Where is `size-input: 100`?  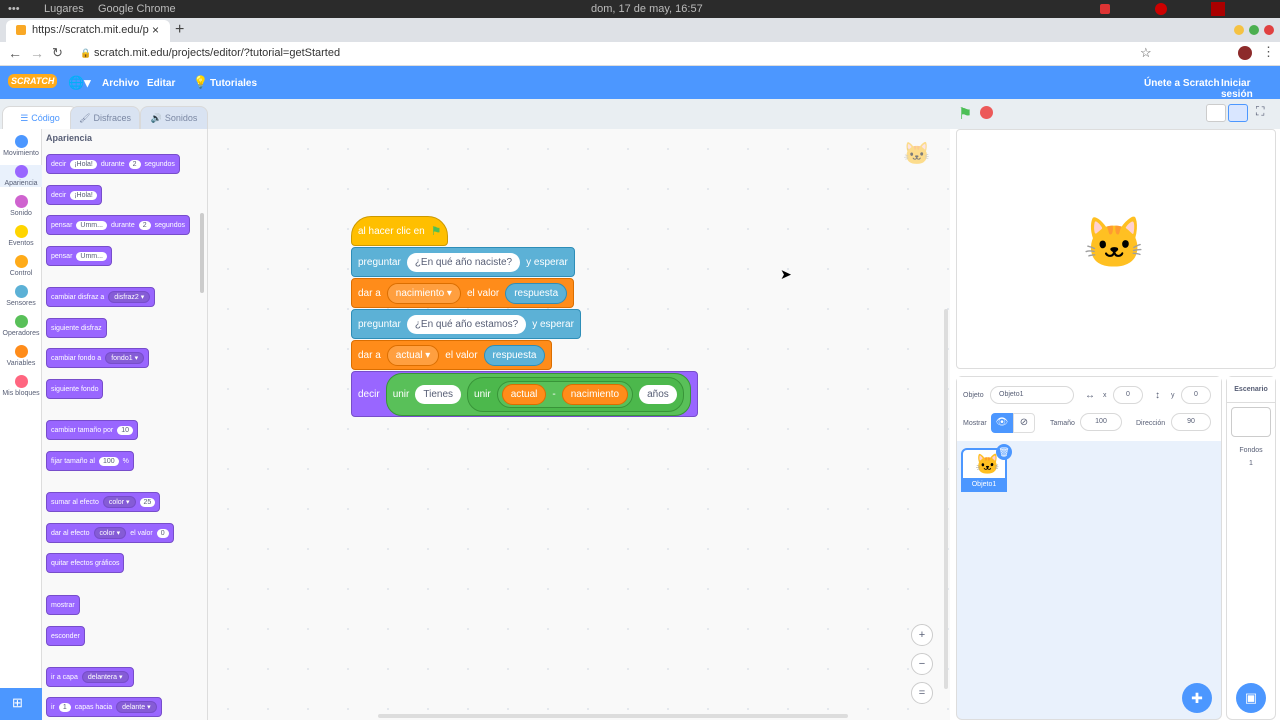 size-input: 100 is located at coordinates (1101, 422).